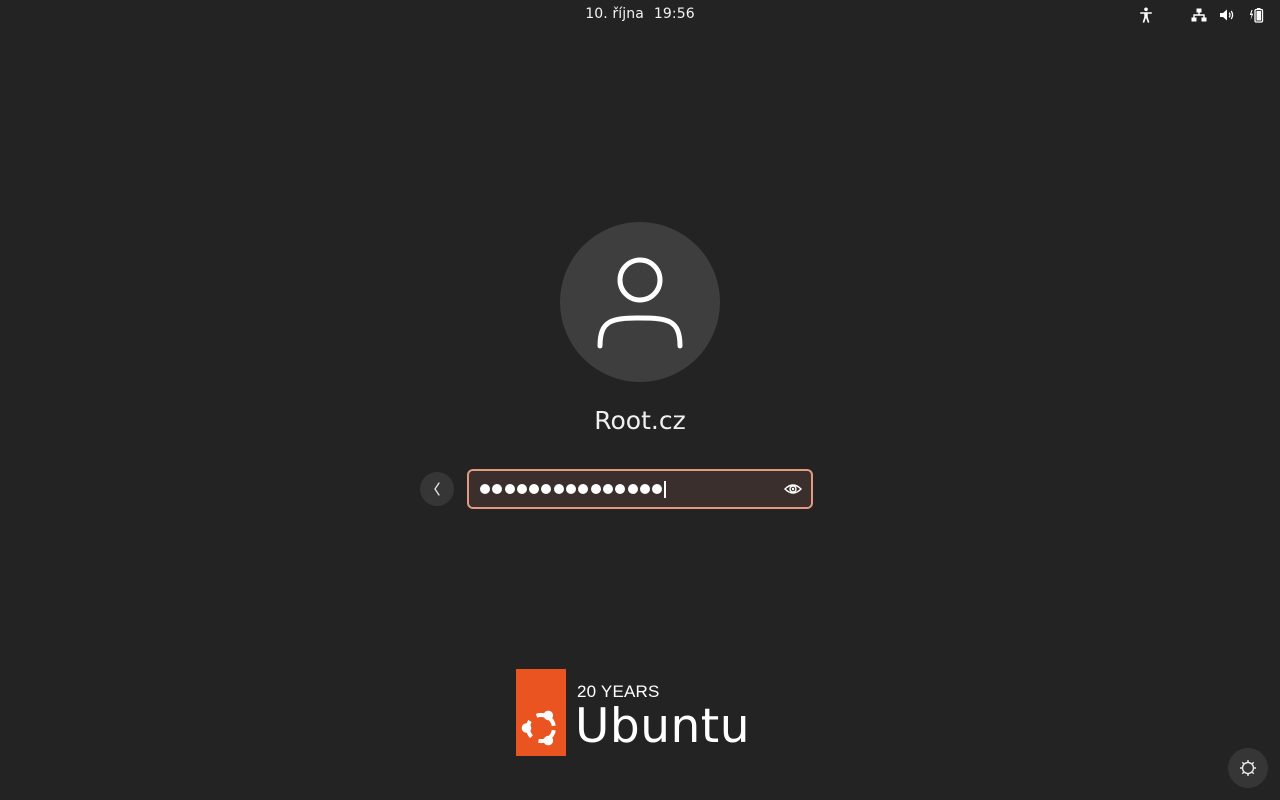 This screenshot has width=1280, height=800. I want to click on password-mask, so click(573, 489).